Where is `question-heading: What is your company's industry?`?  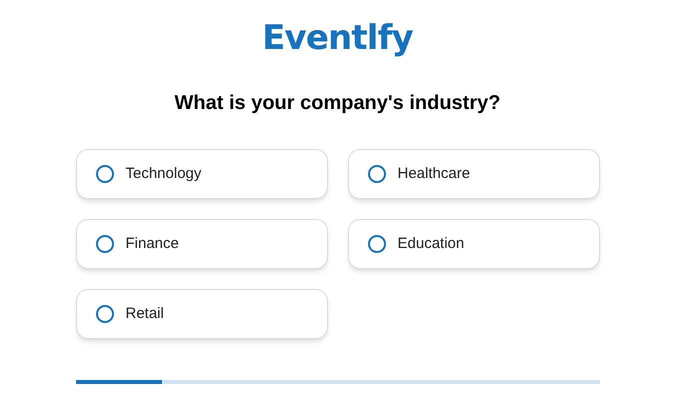
question-heading: What is your company's industry? is located at coordinates (337, 103).